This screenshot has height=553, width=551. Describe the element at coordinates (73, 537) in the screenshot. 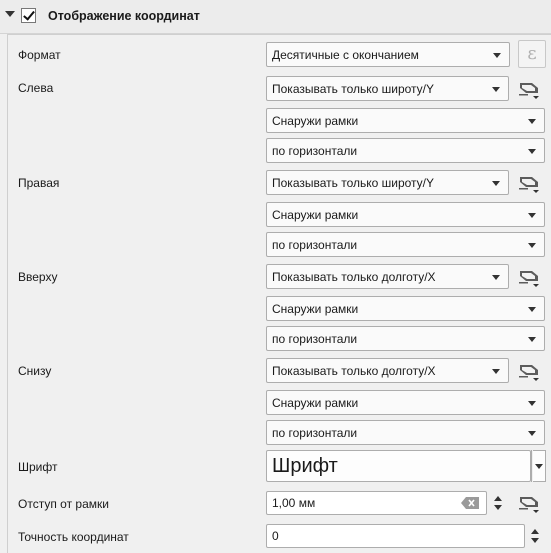

I see `precision-label: Точность координат` at that location.